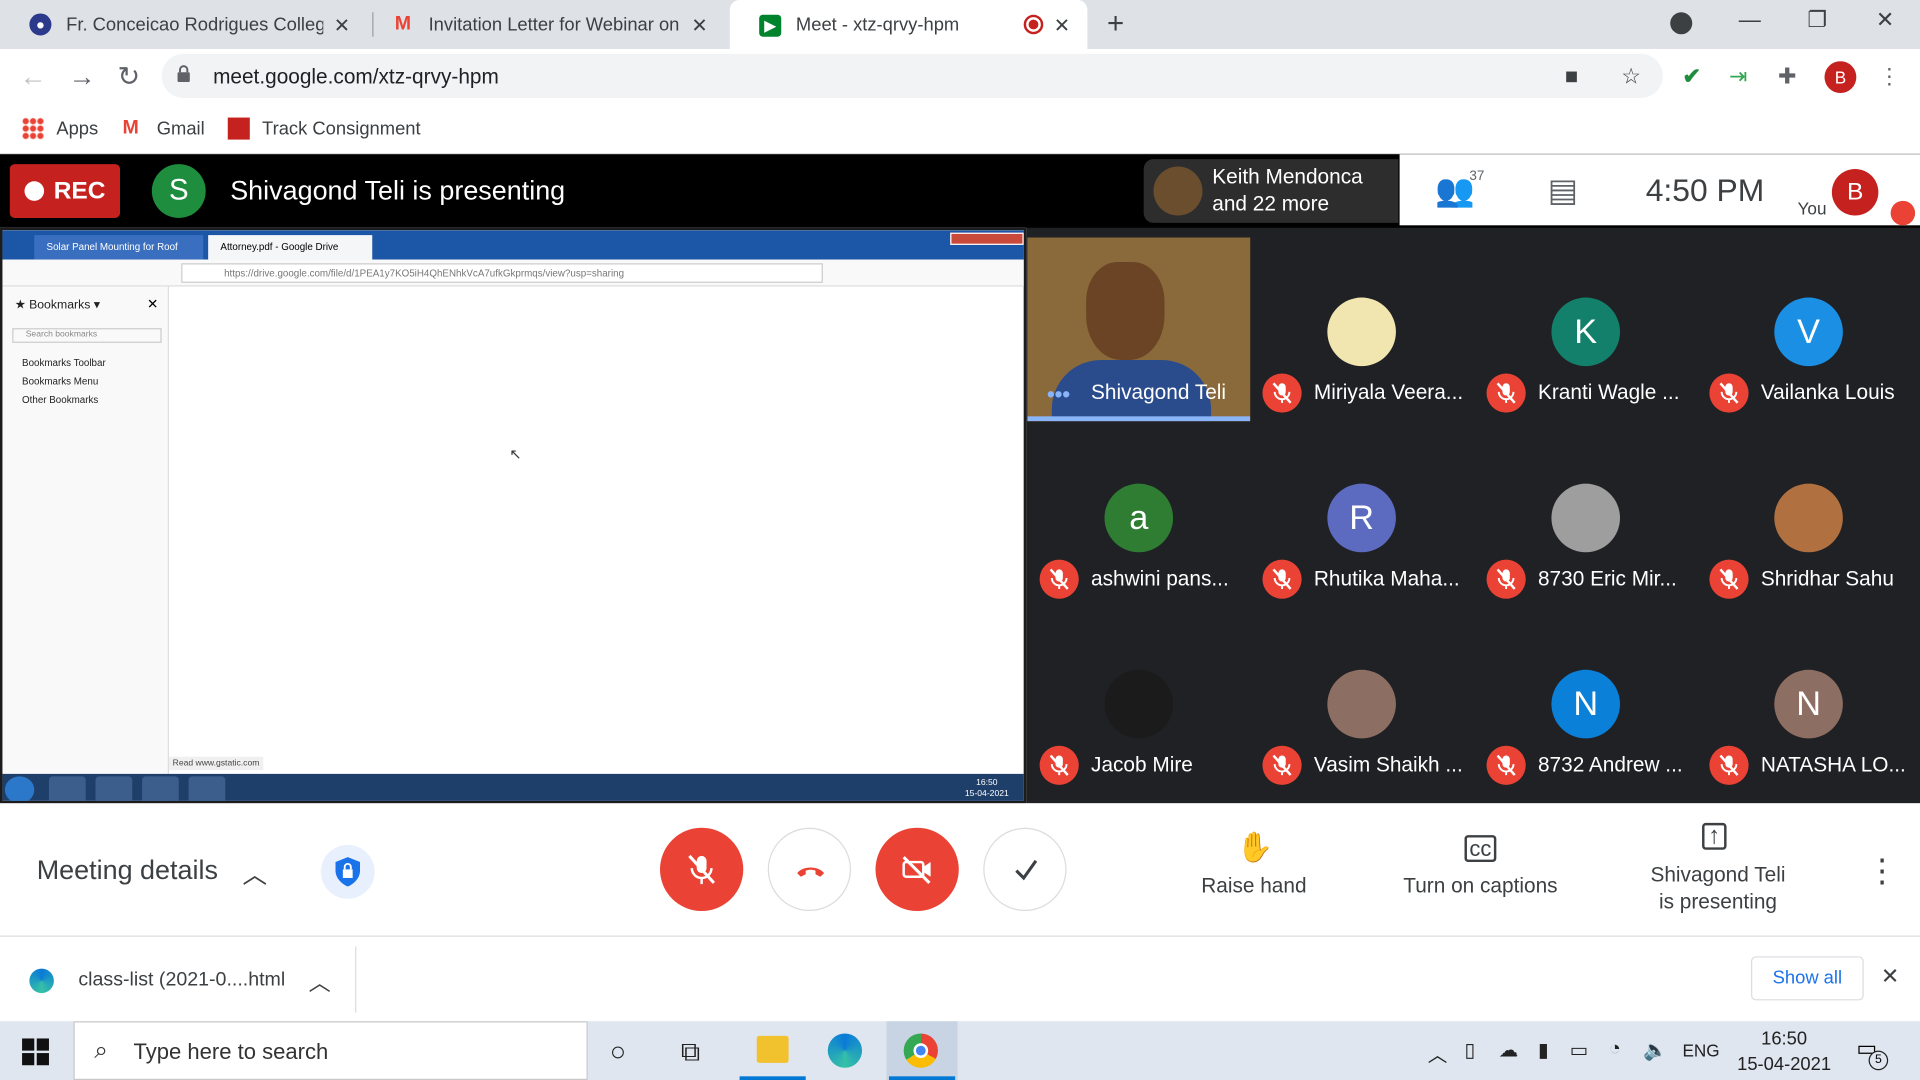 This screenshot has height=1080, width=1920. Describe the element at coordinates (195, 24) in the screenshot. I see `tab-title: Fr. Conceicao Rodrigues College` at that location.